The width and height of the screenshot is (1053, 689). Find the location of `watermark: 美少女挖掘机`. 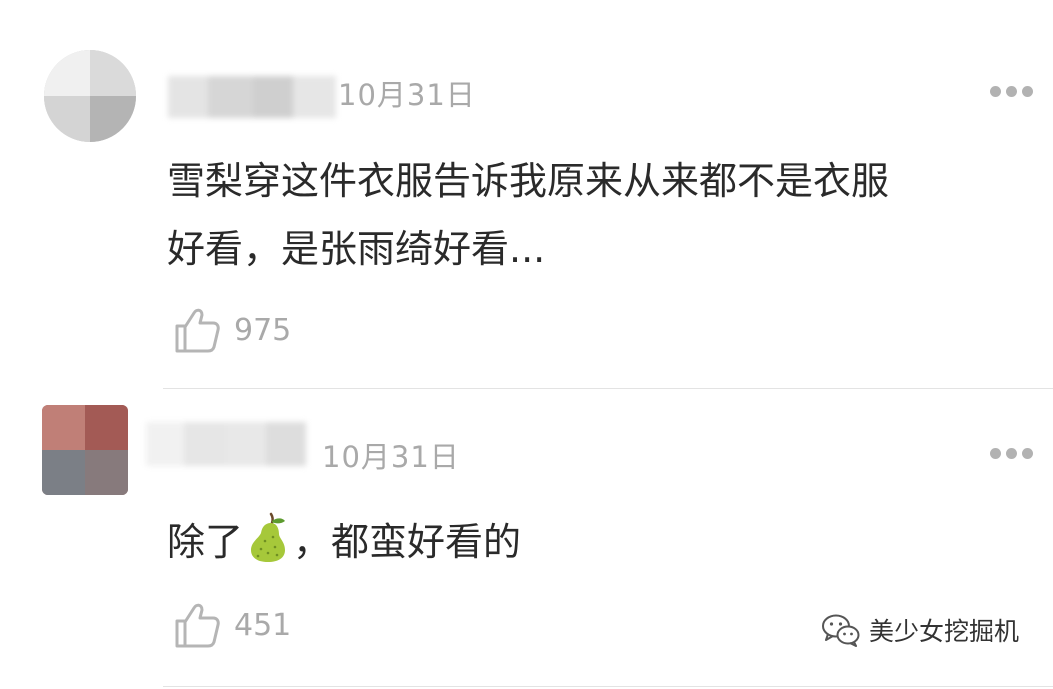

watermark: 美少女挖掘机 is located at coordinates (920, 630).